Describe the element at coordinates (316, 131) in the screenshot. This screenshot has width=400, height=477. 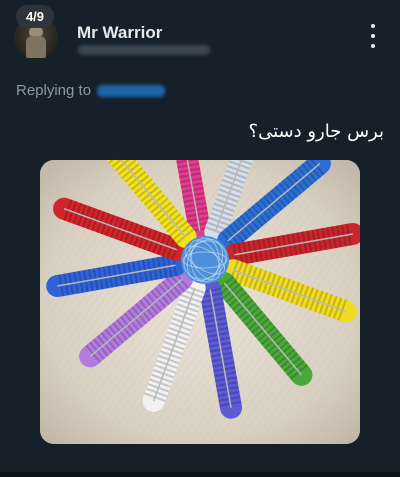
I see `tweet-text: برس جارو دستی؟` at that location.